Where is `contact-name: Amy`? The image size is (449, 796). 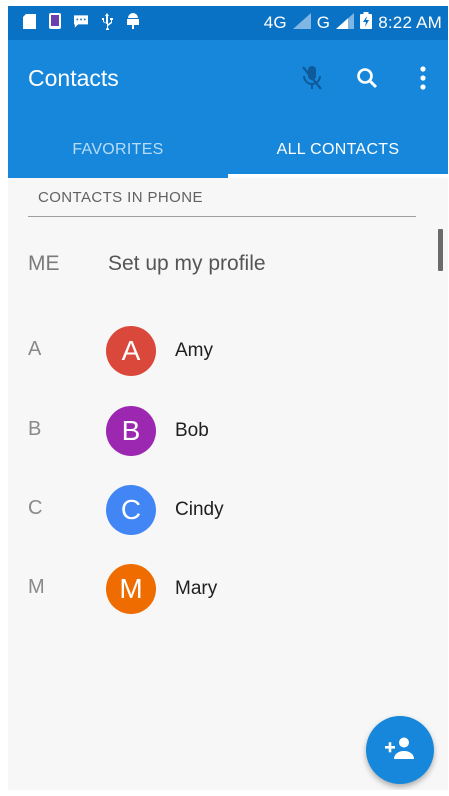 contact-name: Amy is located at coordinates (194, 350).